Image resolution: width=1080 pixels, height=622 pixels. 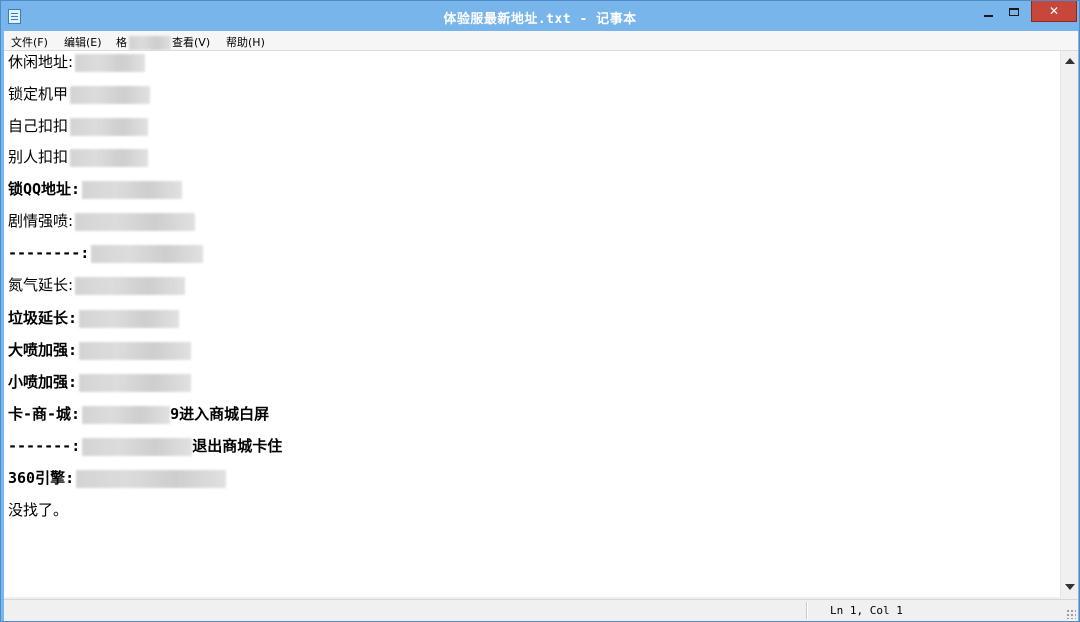 What do you see at coordinates (29, 42) in the screenshot?
I see `menu-file: 文件(F)` at bounding box center [29, 42].